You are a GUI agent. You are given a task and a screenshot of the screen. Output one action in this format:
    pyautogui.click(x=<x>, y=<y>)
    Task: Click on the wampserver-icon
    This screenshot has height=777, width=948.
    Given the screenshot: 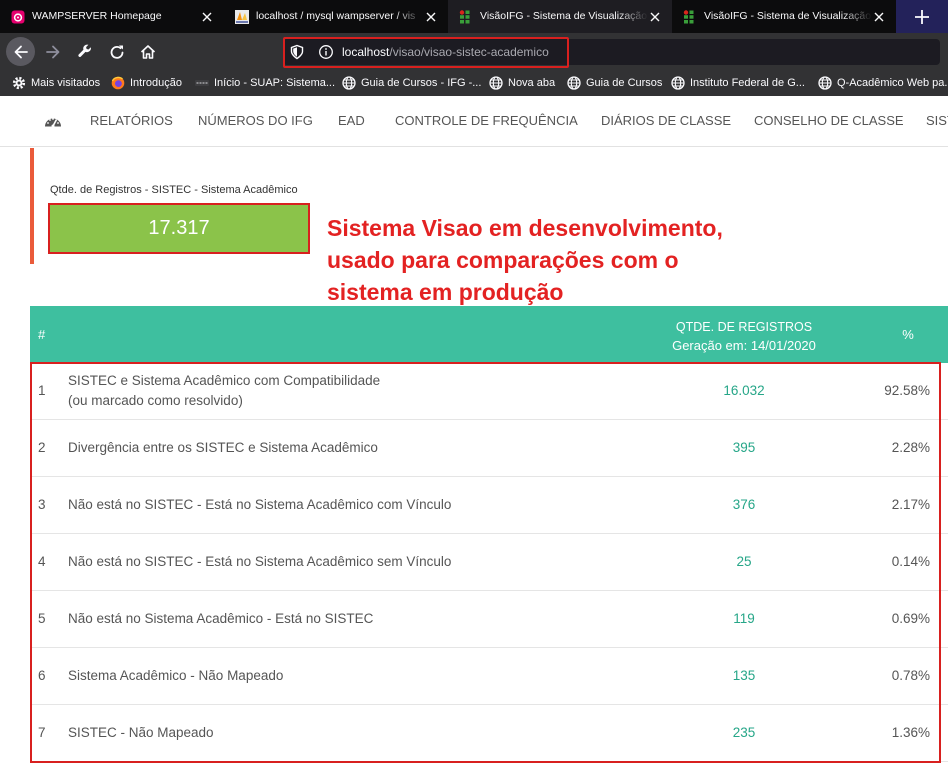 What is the action you would take?
    pyautogui.click(x=18, y=17)
    